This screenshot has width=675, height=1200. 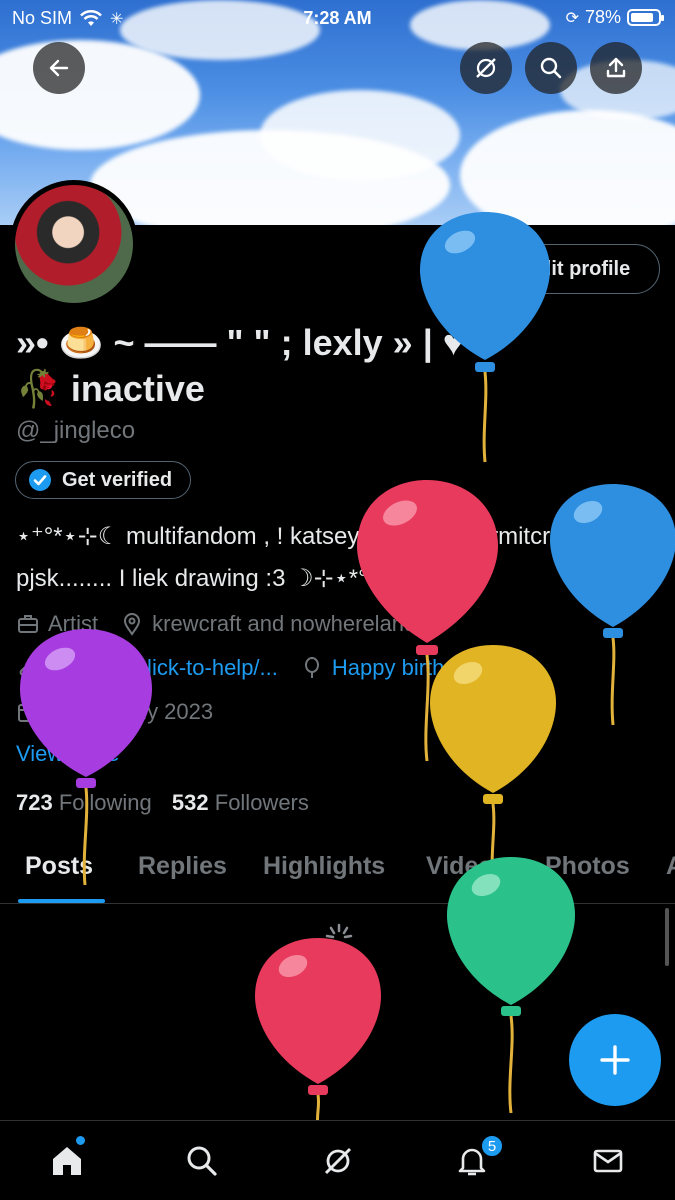 What do you see at coordinates (492, 1146) in the screenshot?
I see `notification-badge: 5` at bounding box center [492, 1146].